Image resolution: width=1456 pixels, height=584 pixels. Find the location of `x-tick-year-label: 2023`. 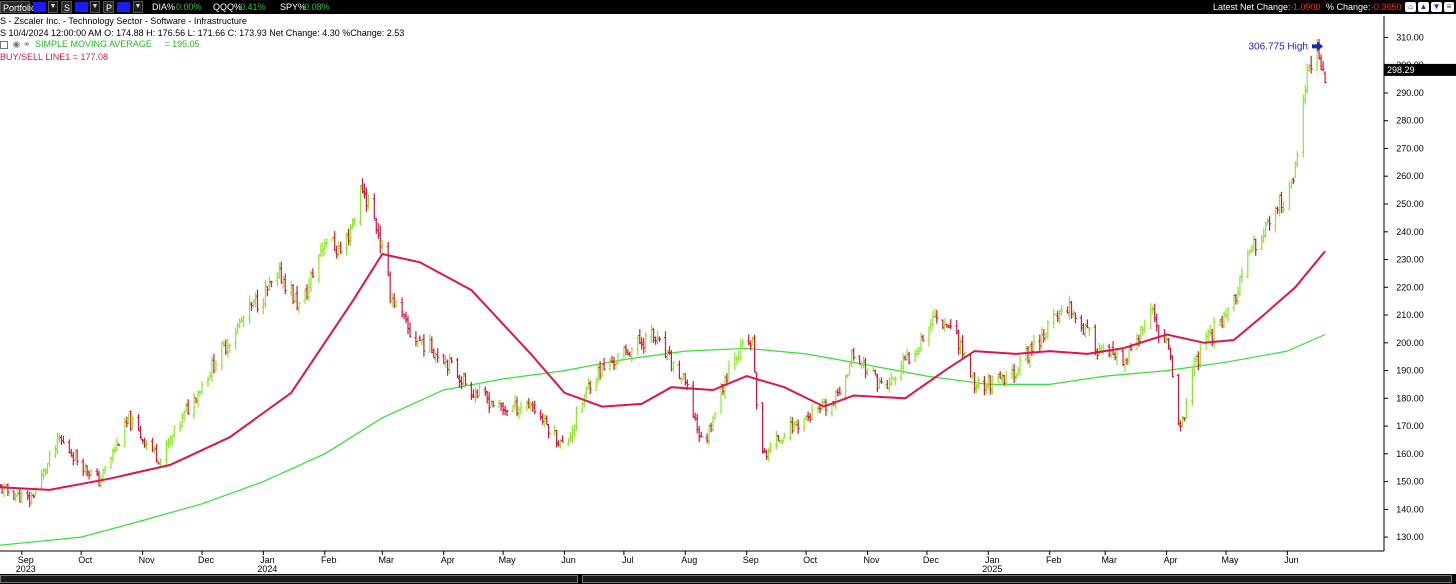

x-tick-year-label: 2023 is located at coordinates (26, 569).